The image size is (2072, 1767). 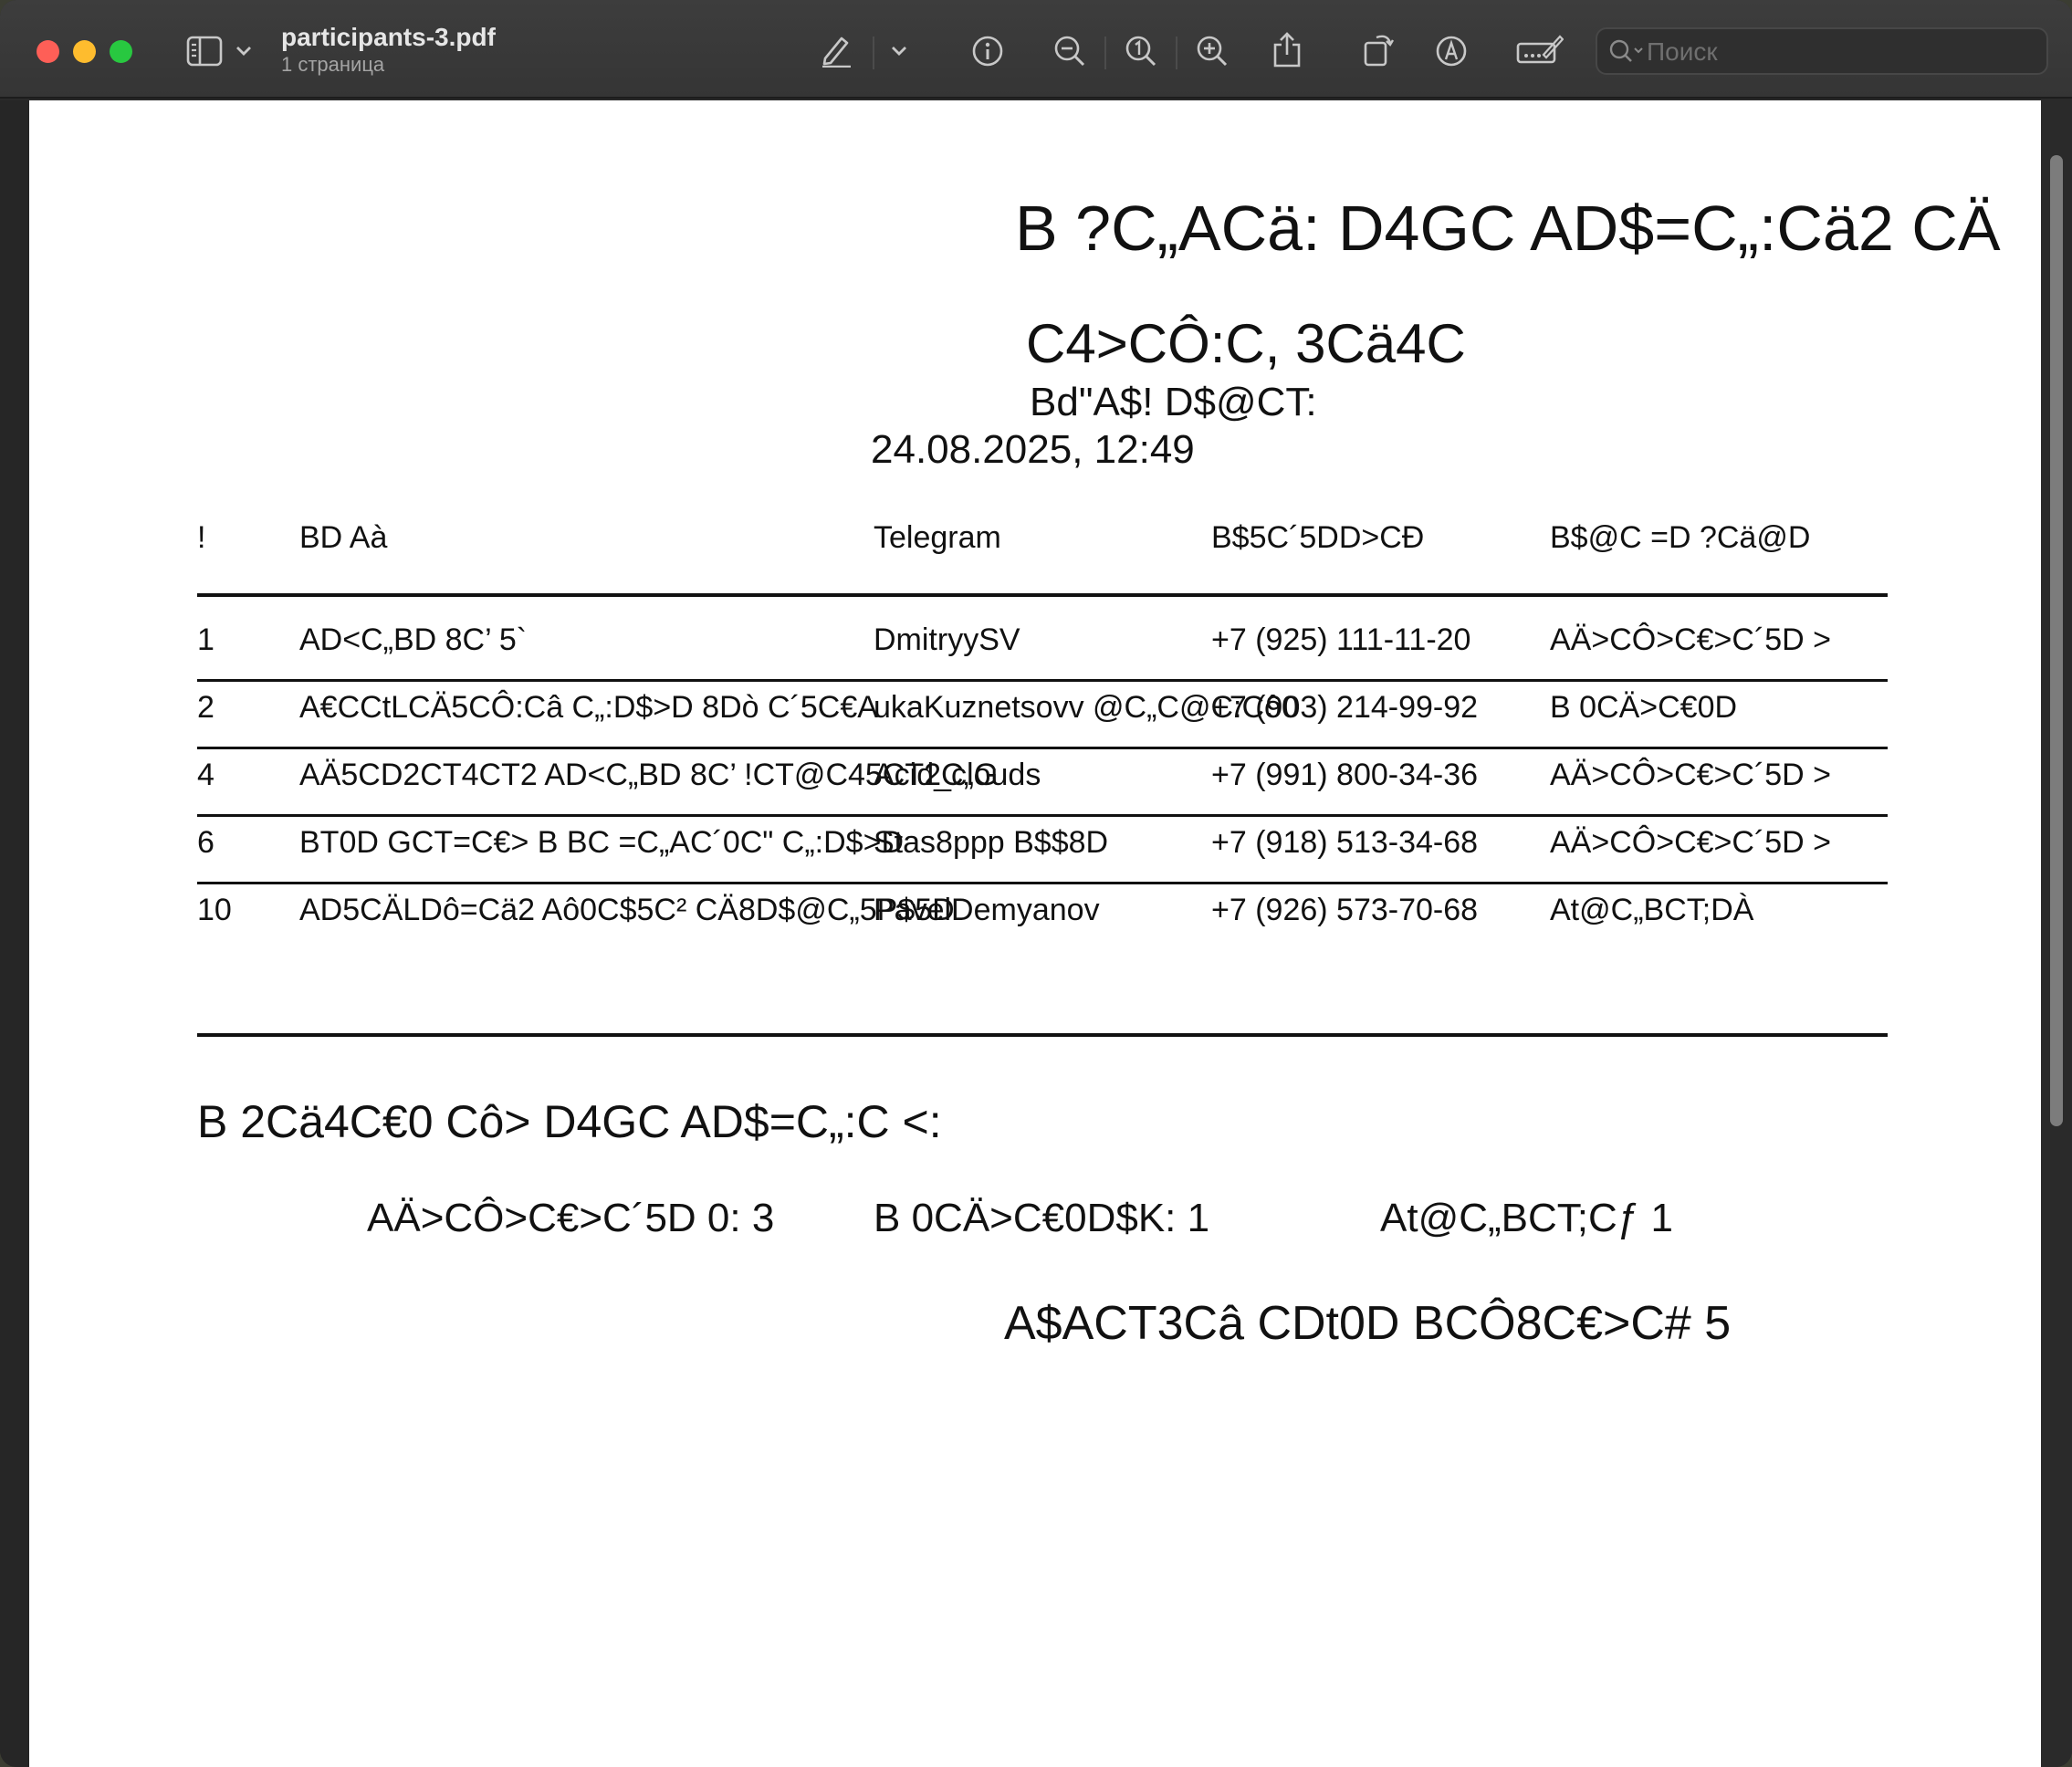 I want to click on minimize-window-button, so click(x=84, y=51).